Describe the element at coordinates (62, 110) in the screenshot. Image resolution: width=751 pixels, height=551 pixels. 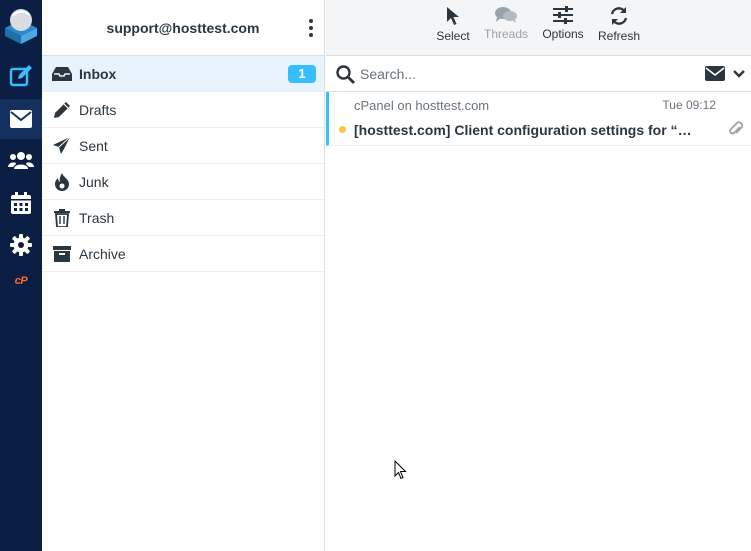
I see `pencil-icon` at that location.